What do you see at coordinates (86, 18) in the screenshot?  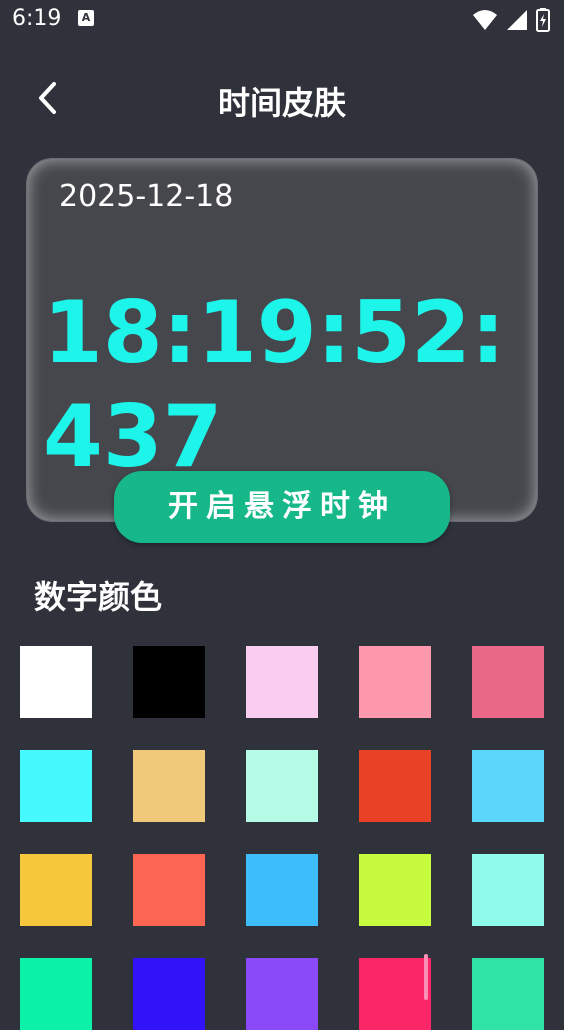 I see `notification-a-icon: A` at bounding box center [86, 18].